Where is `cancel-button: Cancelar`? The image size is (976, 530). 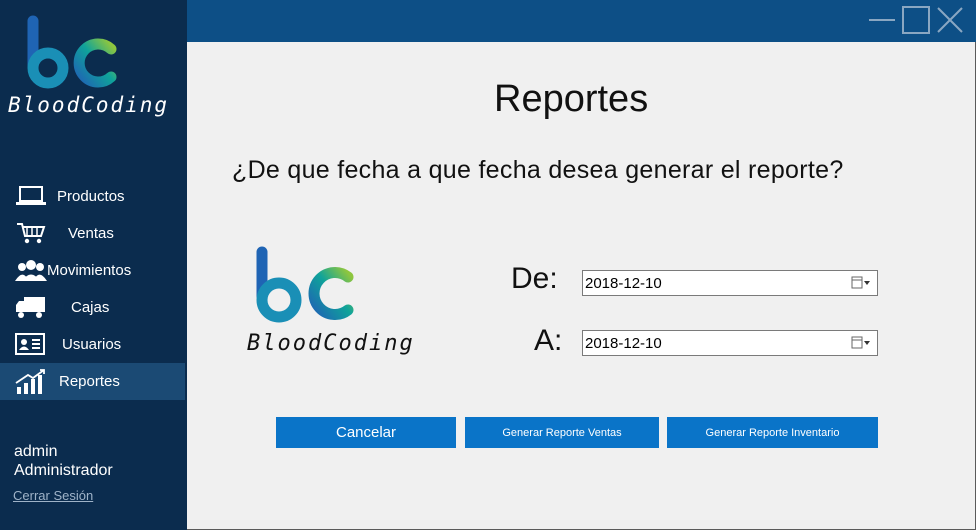
cancel-button: Cancelar is located at coordinates (366, 432).